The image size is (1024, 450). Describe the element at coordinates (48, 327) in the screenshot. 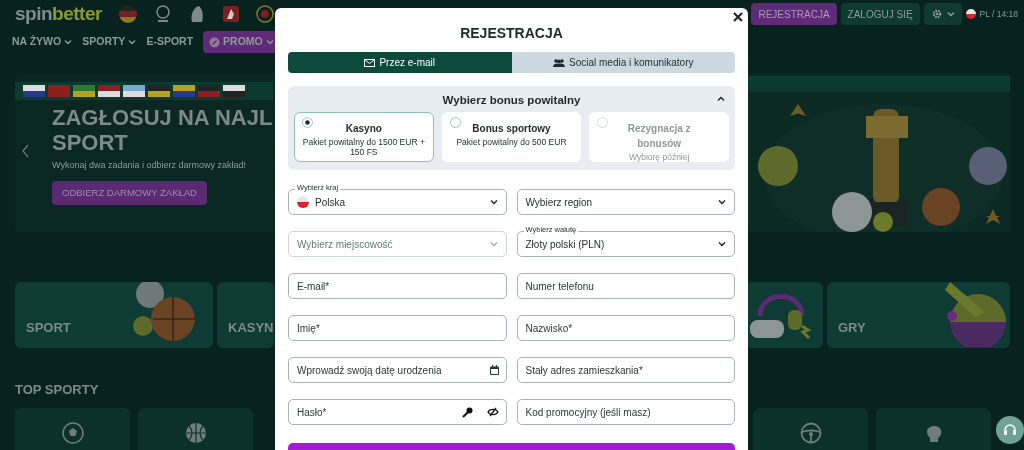

I see `category-label: SPORT` at that location.